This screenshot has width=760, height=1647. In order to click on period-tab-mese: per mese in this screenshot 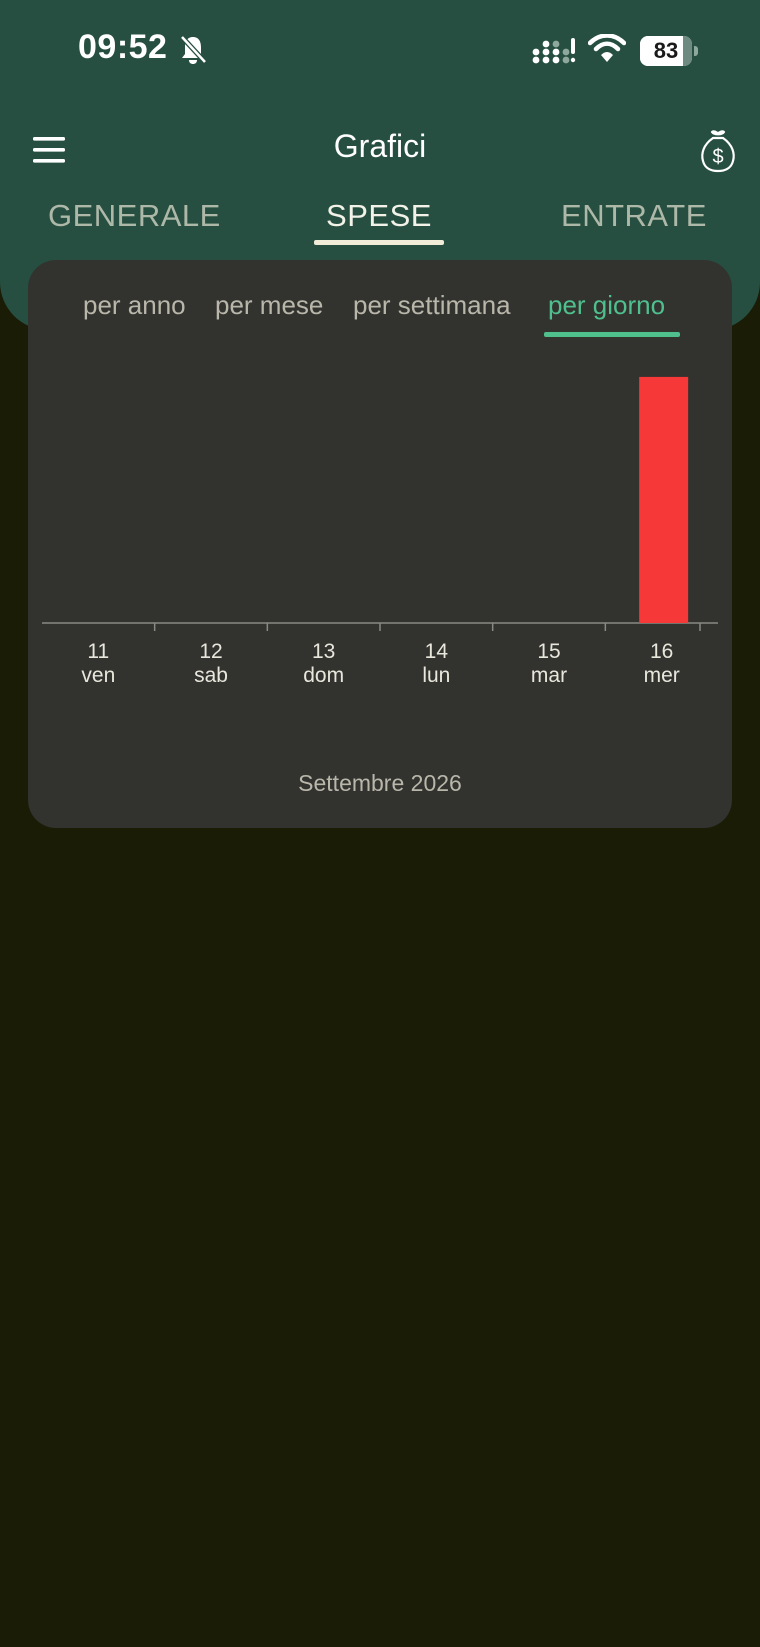, I will do `click(269, 305)`.